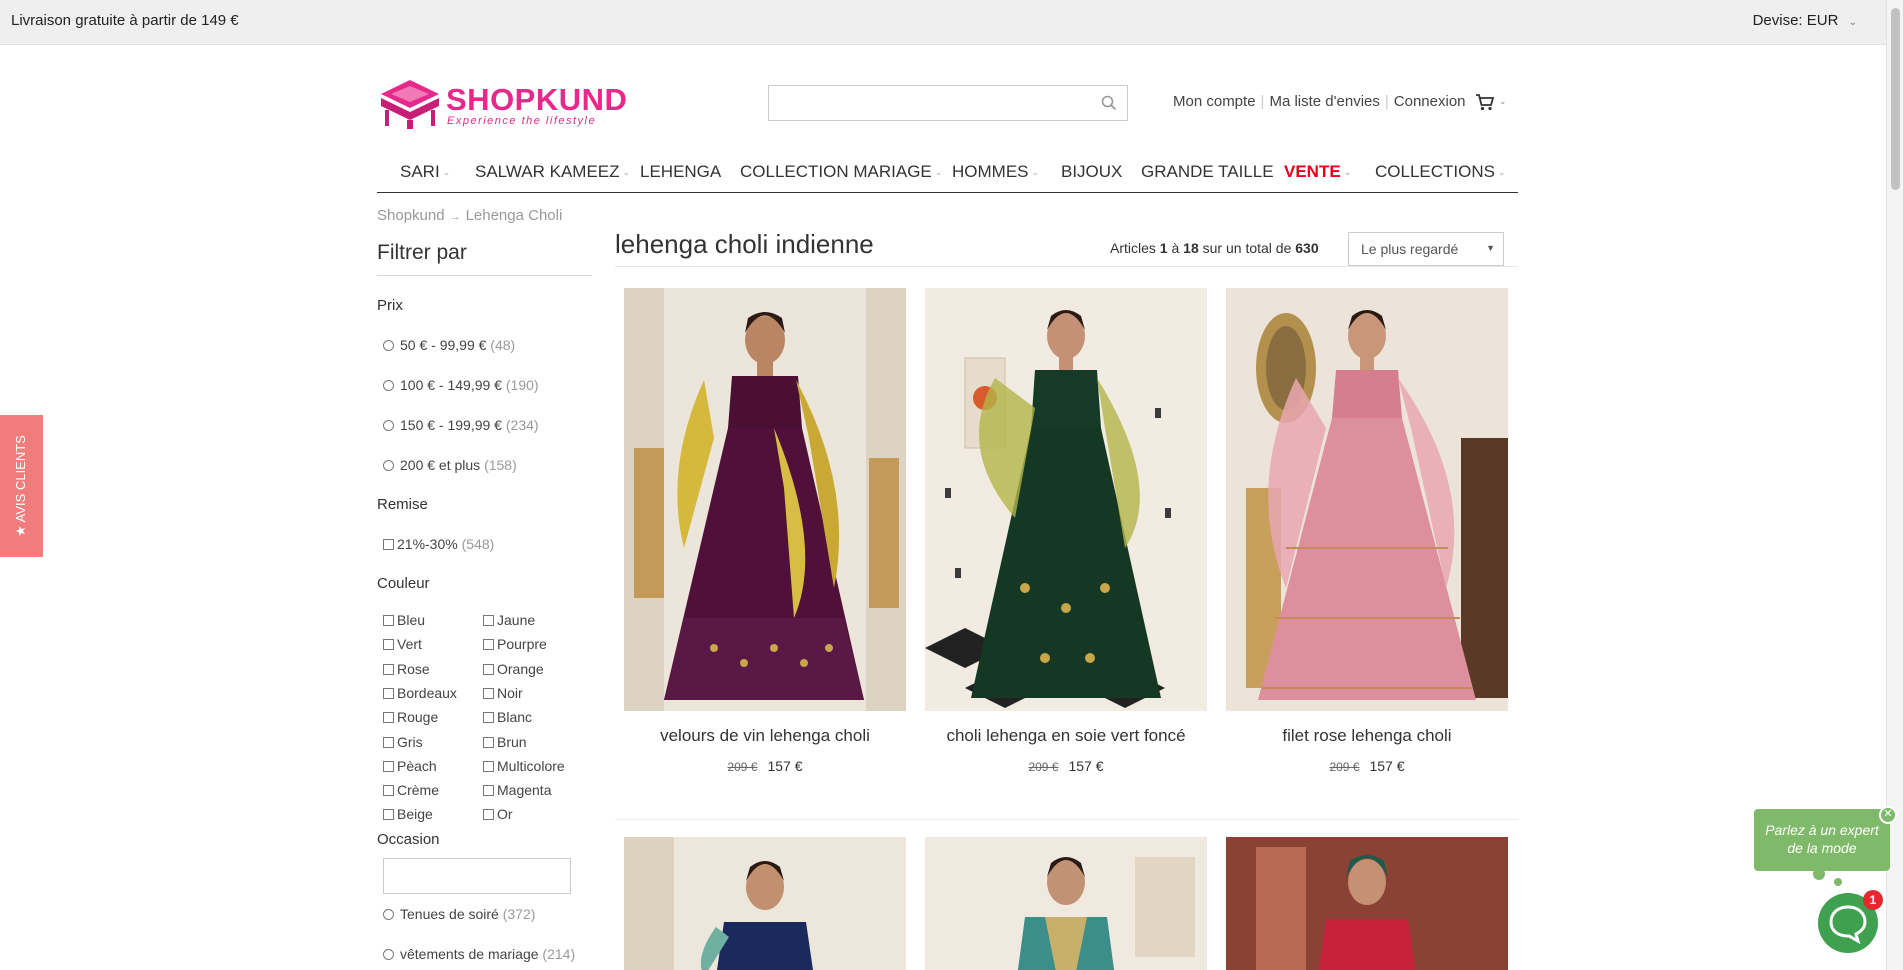 This screenshot has height=970, width=1903. I want to click on occasion-search-input, so click(477, 876).